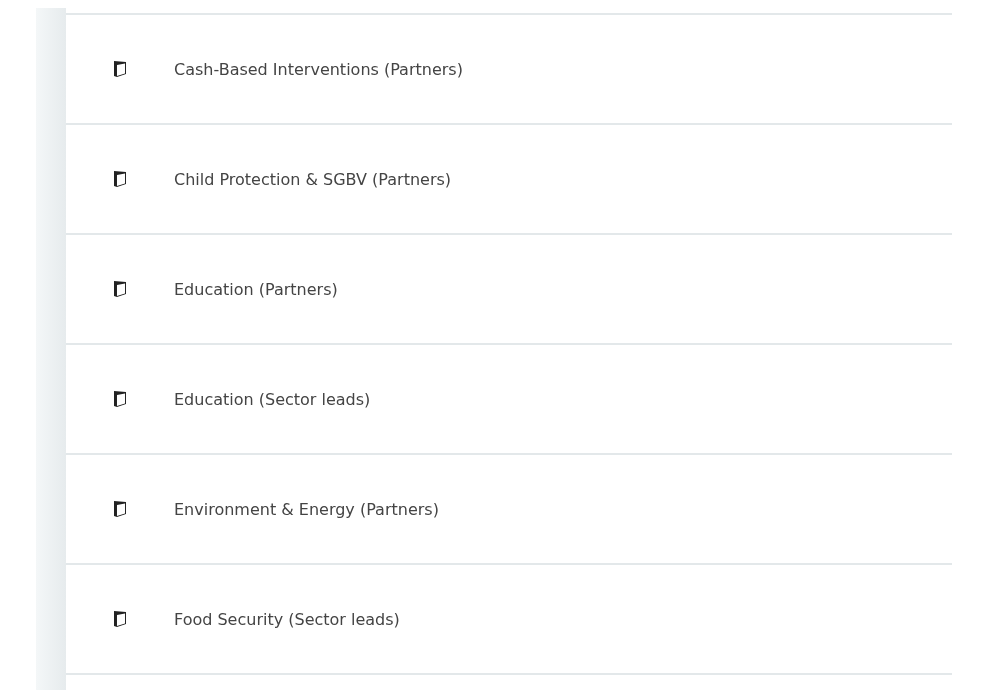  What do you see at coordinates (256, 289) in the screenshot?
I see `list-item-label: Education (Partners)` at bounding box center [256, 289].